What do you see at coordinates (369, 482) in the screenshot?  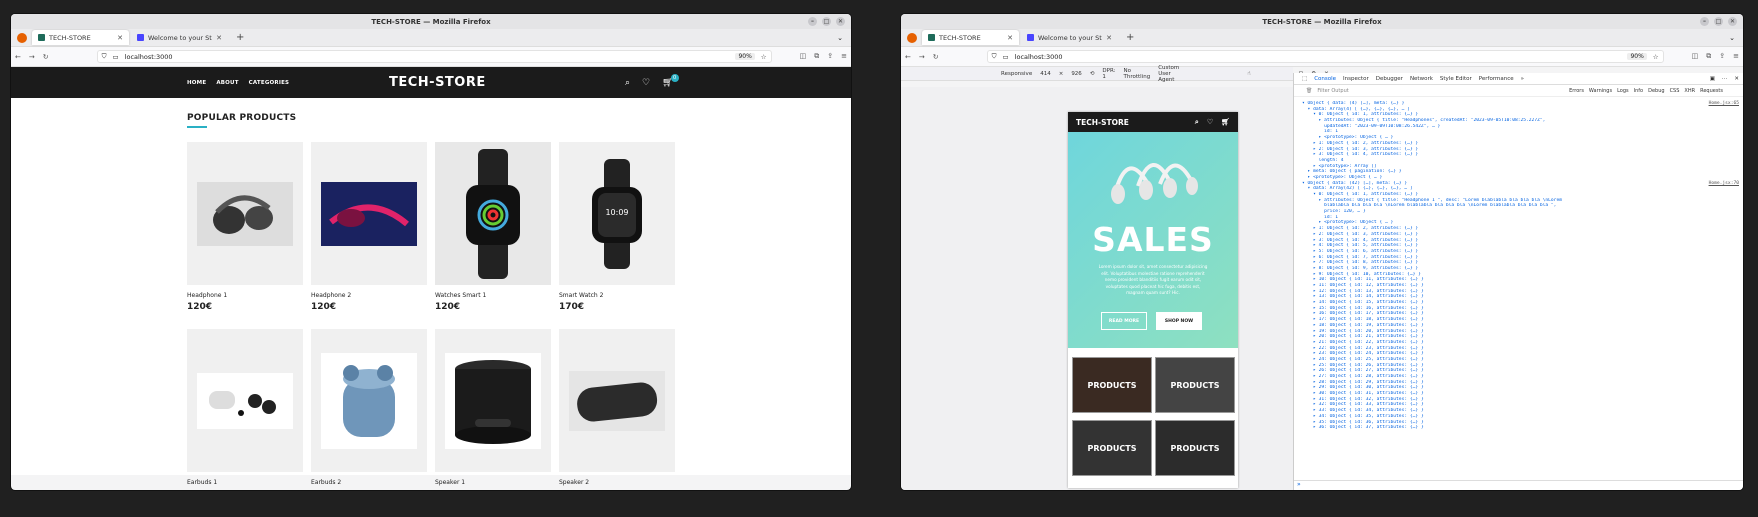 I see `product-name: Earbuds 2` at bounding box center [369, 482].